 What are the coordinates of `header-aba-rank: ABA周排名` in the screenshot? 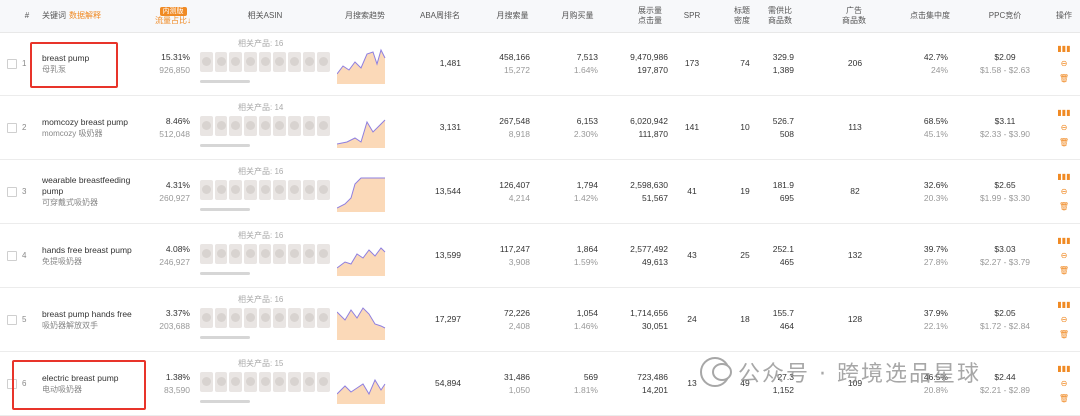 It's located at (440, 16).